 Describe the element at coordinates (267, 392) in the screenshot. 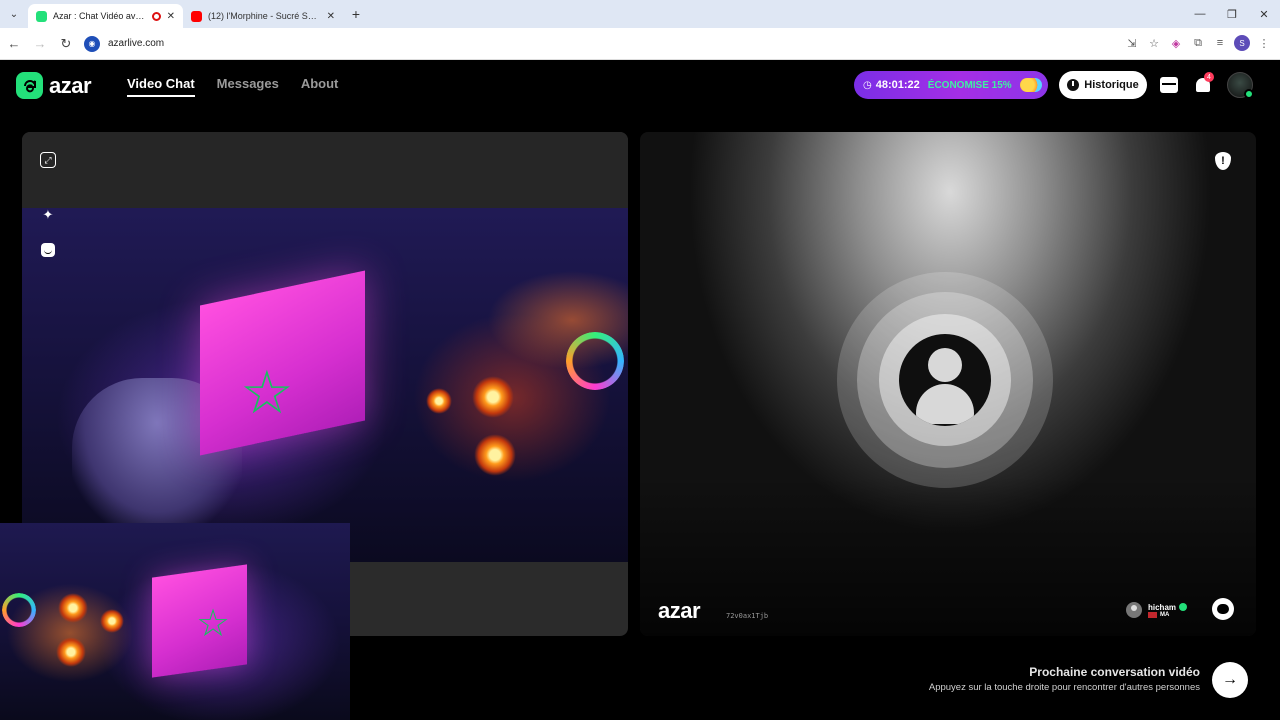

I see `camera-flag-star: ☆` at that location.